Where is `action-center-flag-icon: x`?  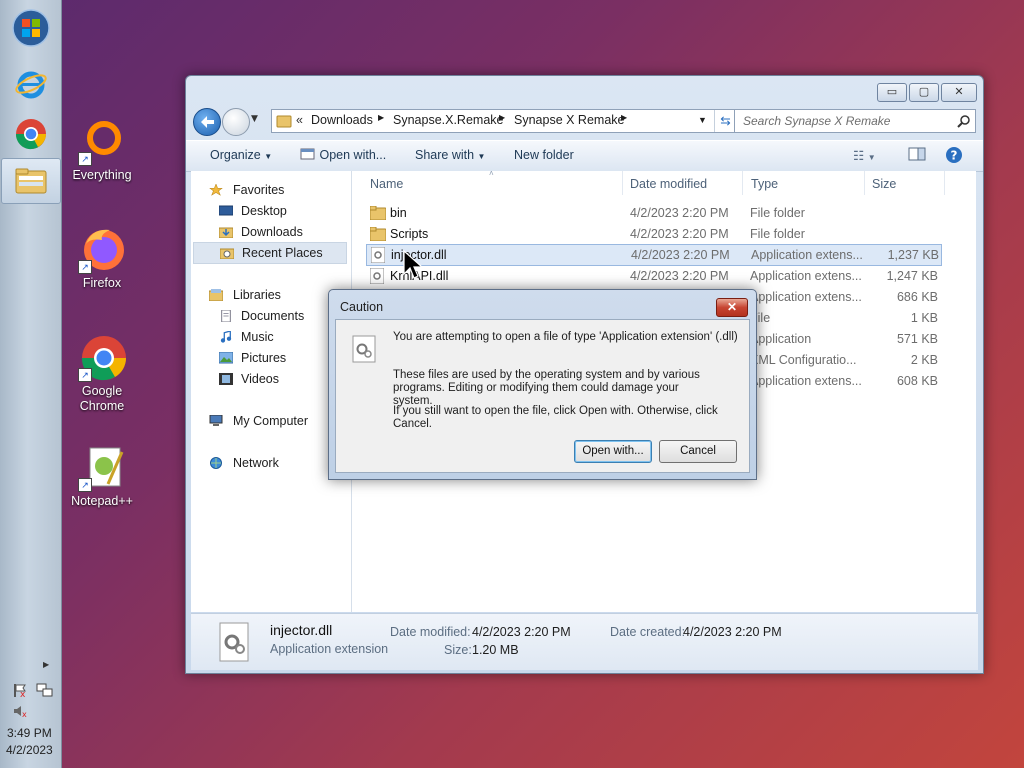 action-center-flag-icon: x is located at coordinates (20, 691).